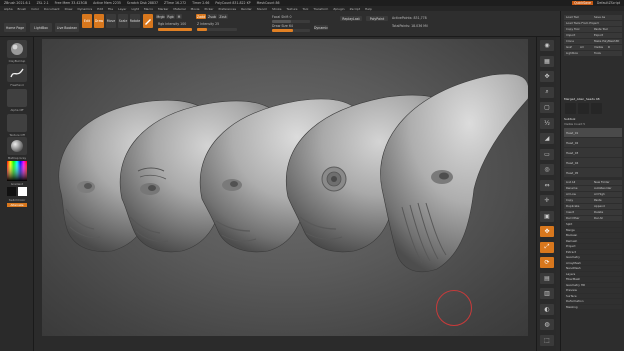 The width and height of the screenshot is (624, 351). Describe the element at coordinates (160, 16) in the screenshot. I see `mrgb-button: Mrgb` at that location.